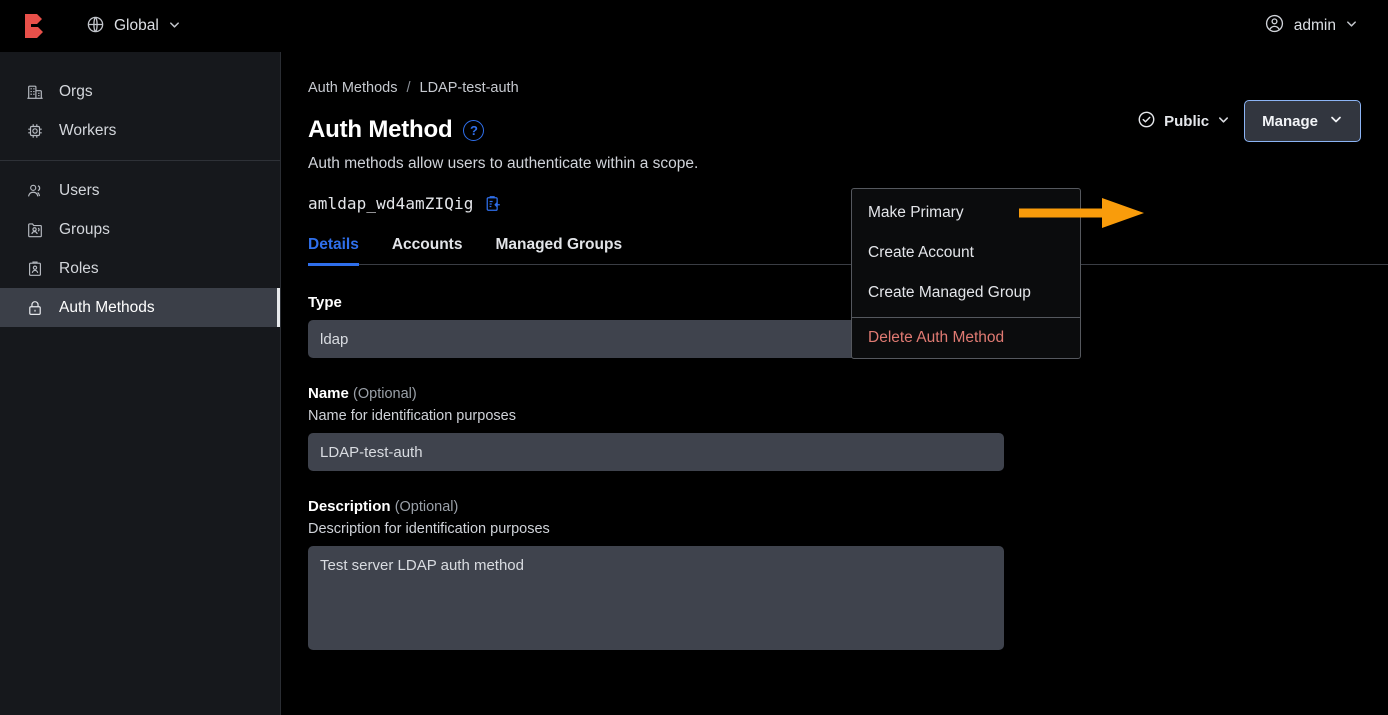 The height and width of the screenshot is (715, 1388). I want to click on copy-clipboard-icon, so click(493, 204).